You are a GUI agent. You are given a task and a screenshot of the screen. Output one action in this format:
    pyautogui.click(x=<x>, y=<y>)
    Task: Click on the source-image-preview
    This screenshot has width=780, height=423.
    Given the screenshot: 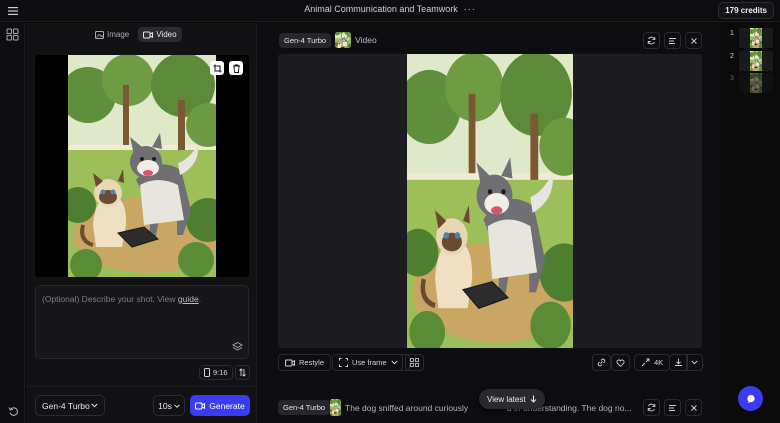 What is the action you would take?
    pyautogui.click(x=142, y=166)
    